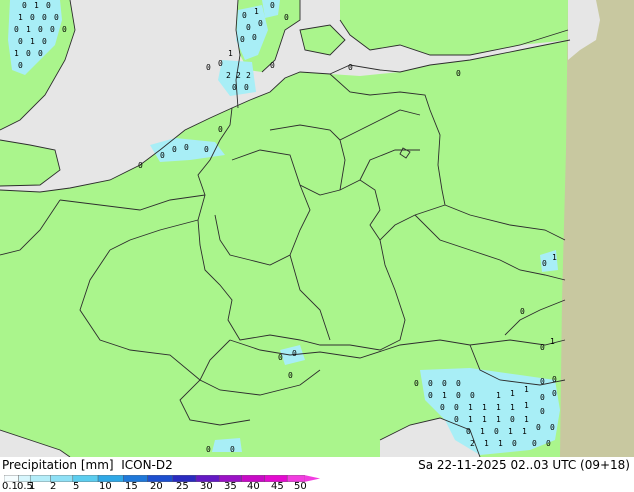 The width and height of the screenshot is (634, 492). What do you see at coordinates (300, 486) in the screenshot?
I see `scale-tick-13: 50` at bounding box center [300, 486].